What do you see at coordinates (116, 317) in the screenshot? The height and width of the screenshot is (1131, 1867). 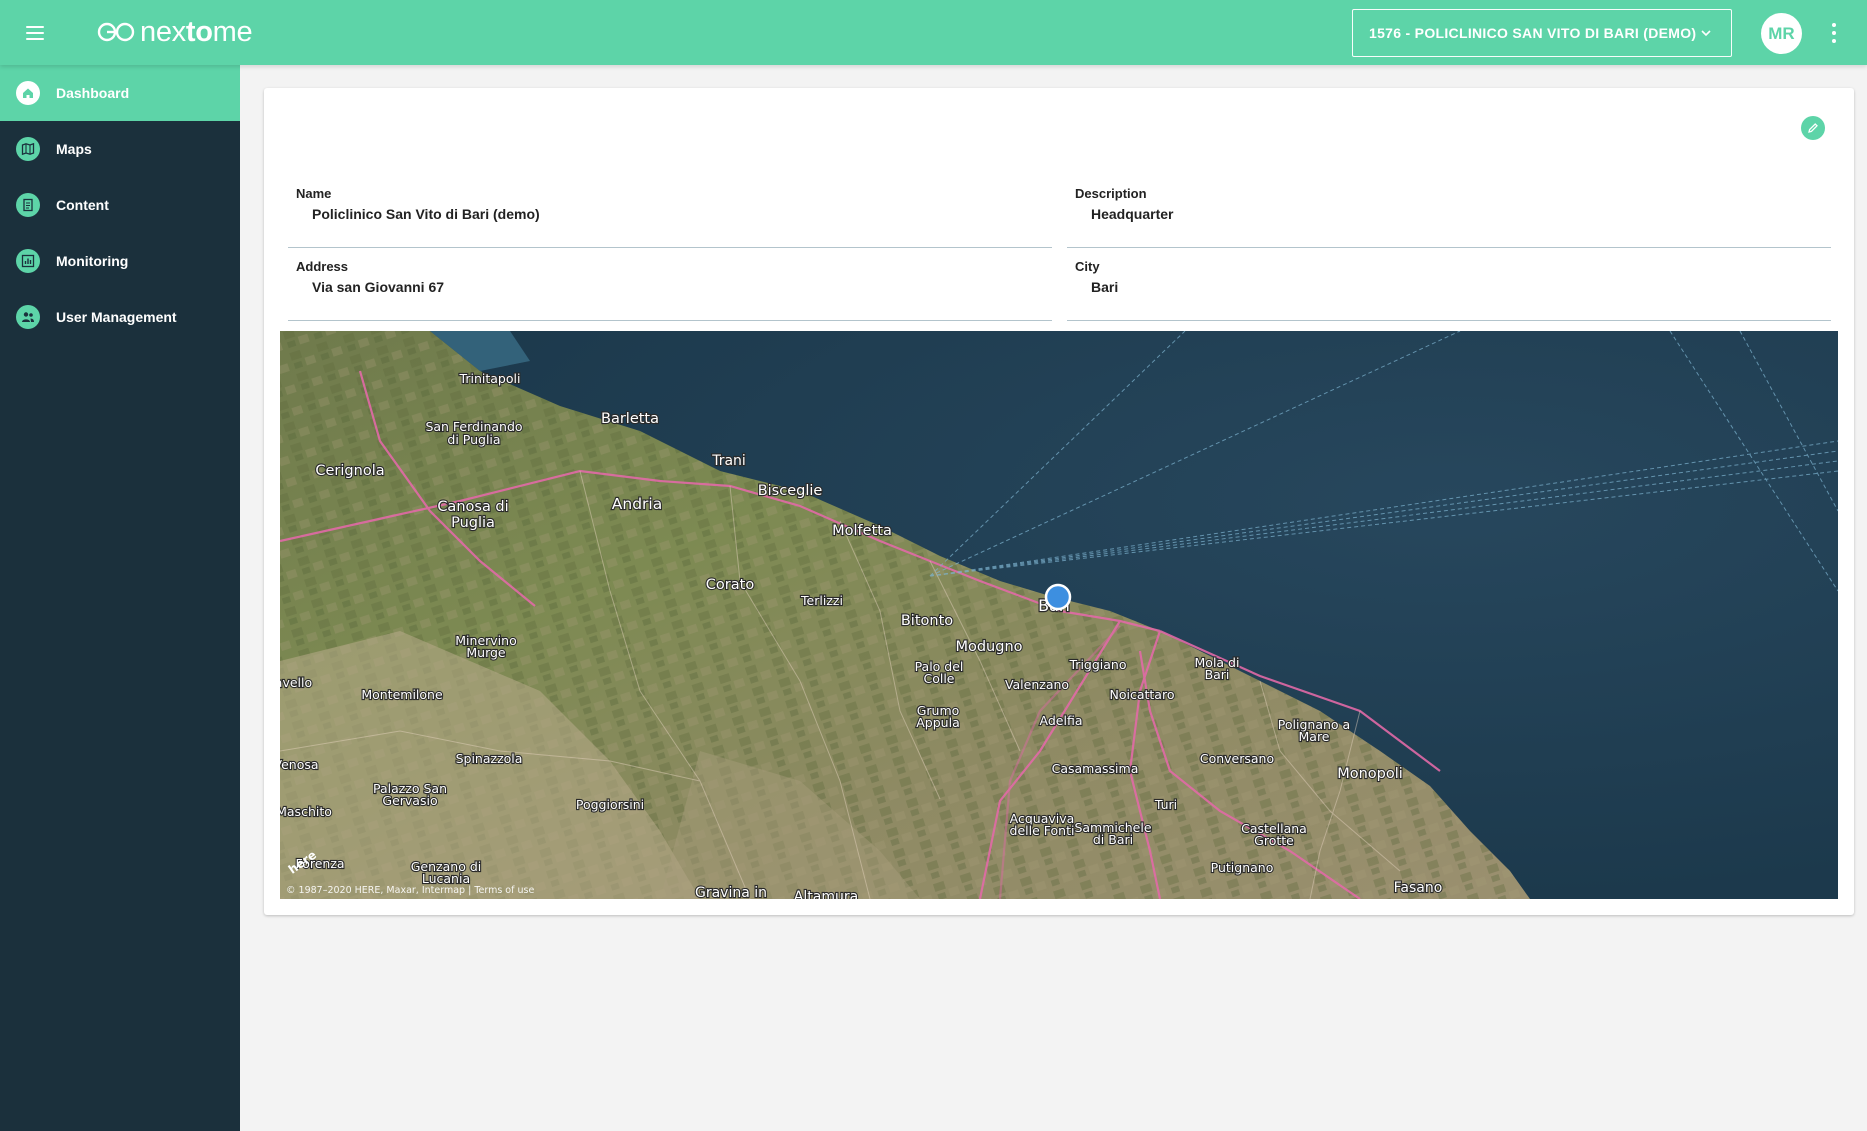 I see `sidebar-item-label: User Management` at bounding box center [116, 317].